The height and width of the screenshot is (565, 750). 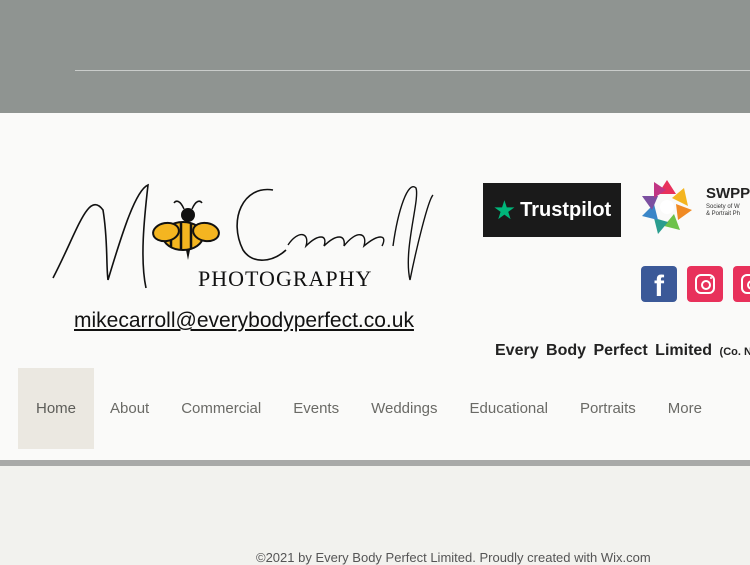 I want to click on nav-item-home: Home, so click(x=56, y=408).